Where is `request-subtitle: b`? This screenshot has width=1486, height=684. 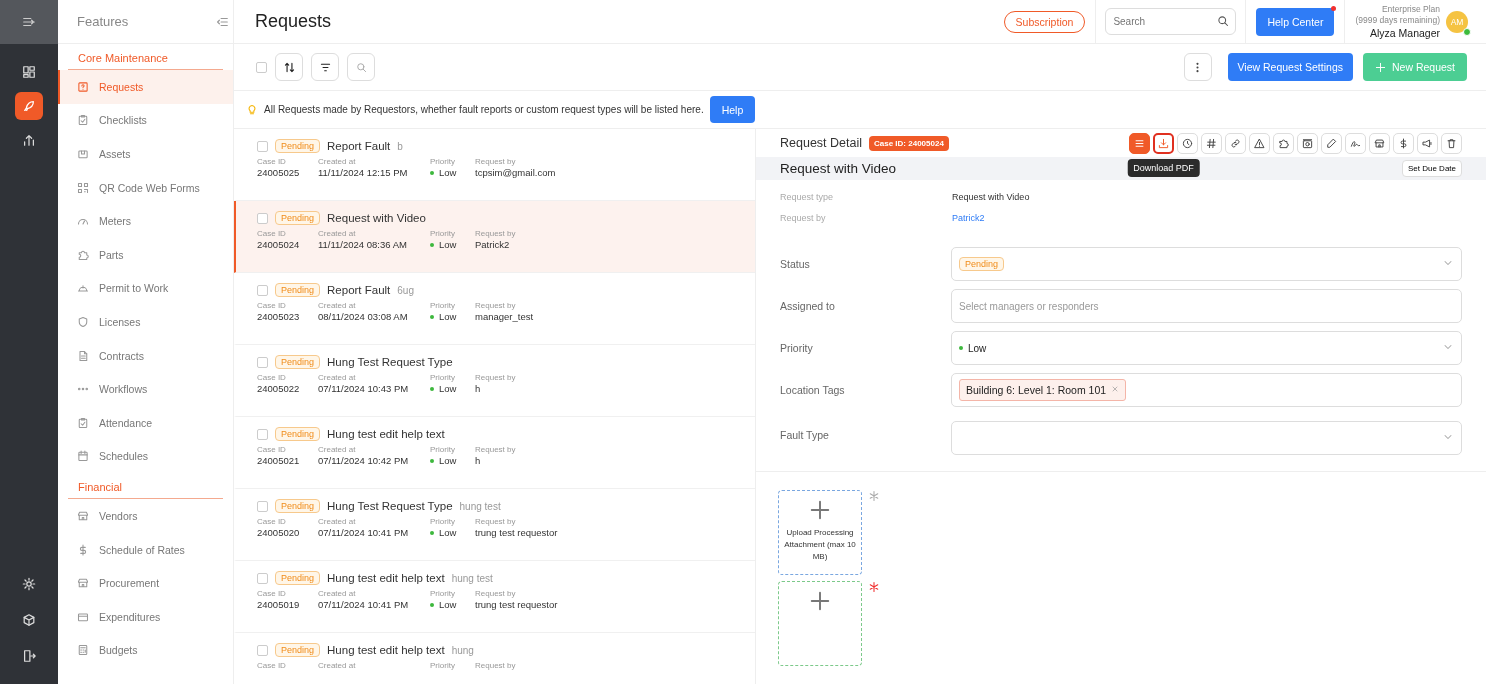
request-subtitle: b is located at coordinates (400, 146).